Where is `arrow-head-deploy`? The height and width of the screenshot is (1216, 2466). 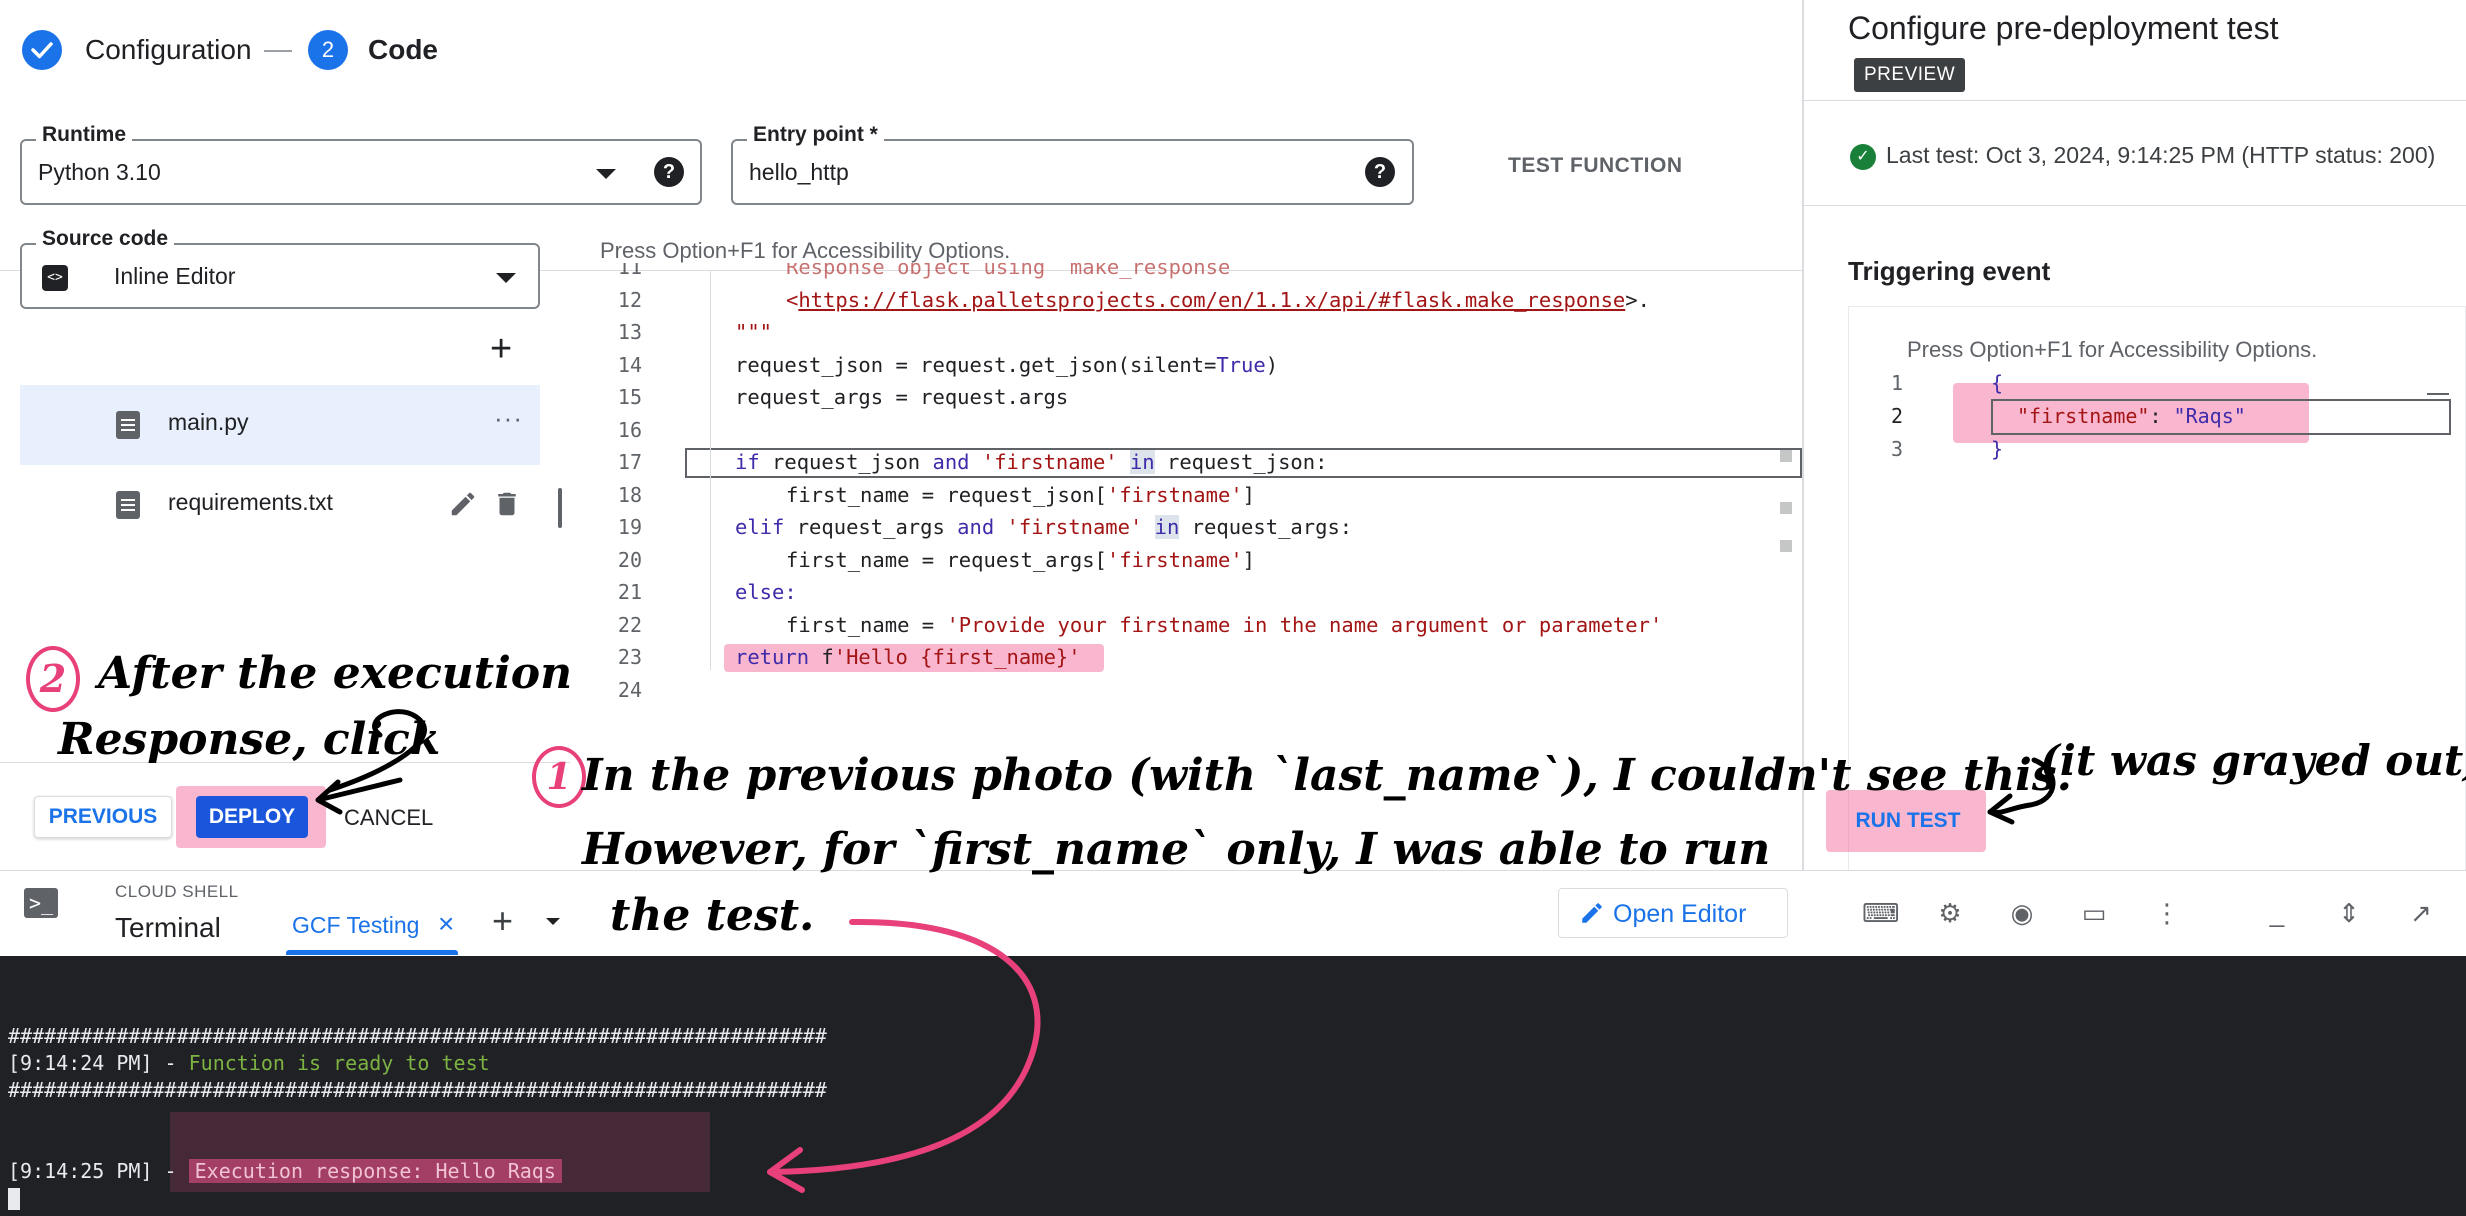
arrow-head-deploy is located at coordinates (359, 796).